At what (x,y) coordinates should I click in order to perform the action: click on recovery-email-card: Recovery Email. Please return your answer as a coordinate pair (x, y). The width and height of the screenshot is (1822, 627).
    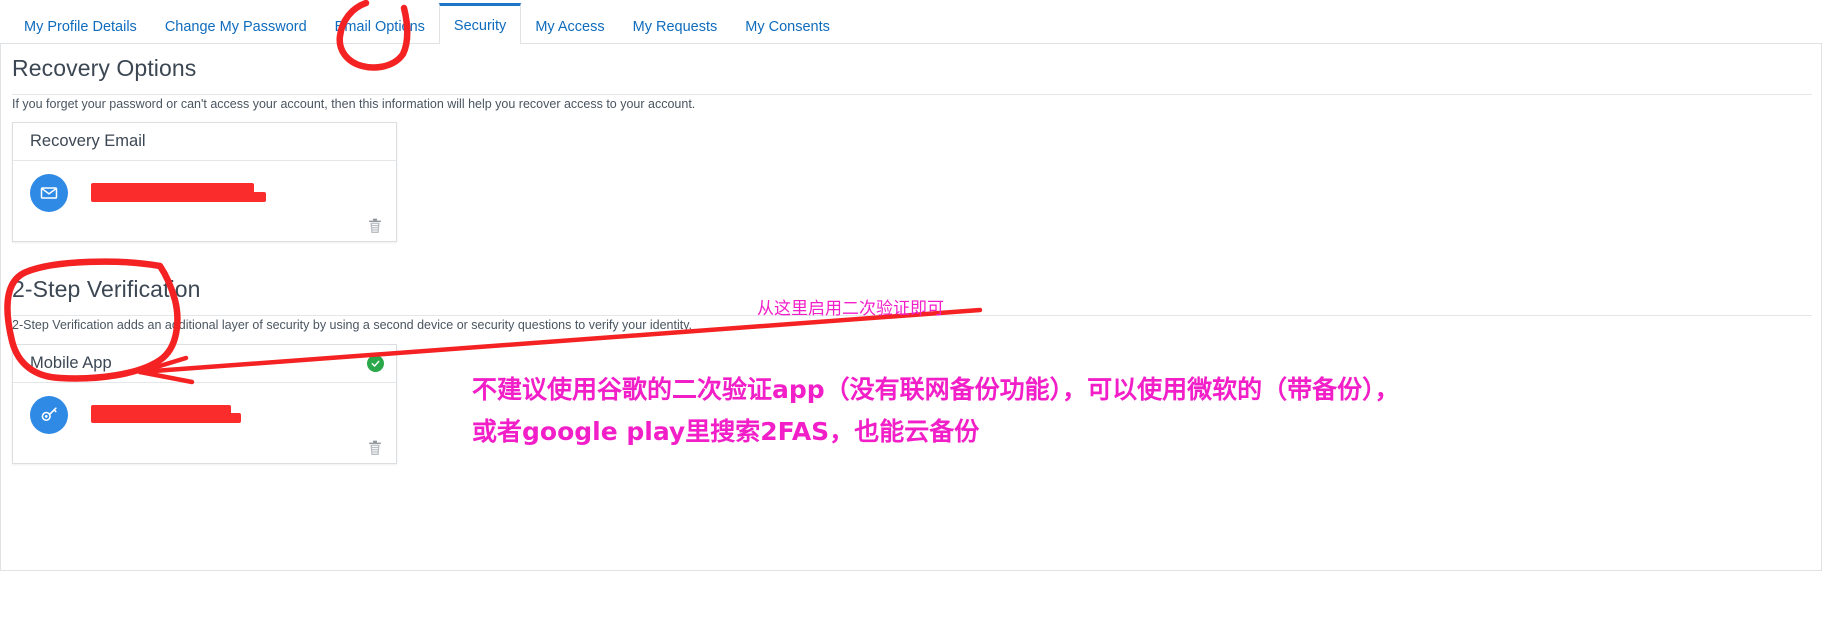
    Looking at the image, I should click on (204, 182).